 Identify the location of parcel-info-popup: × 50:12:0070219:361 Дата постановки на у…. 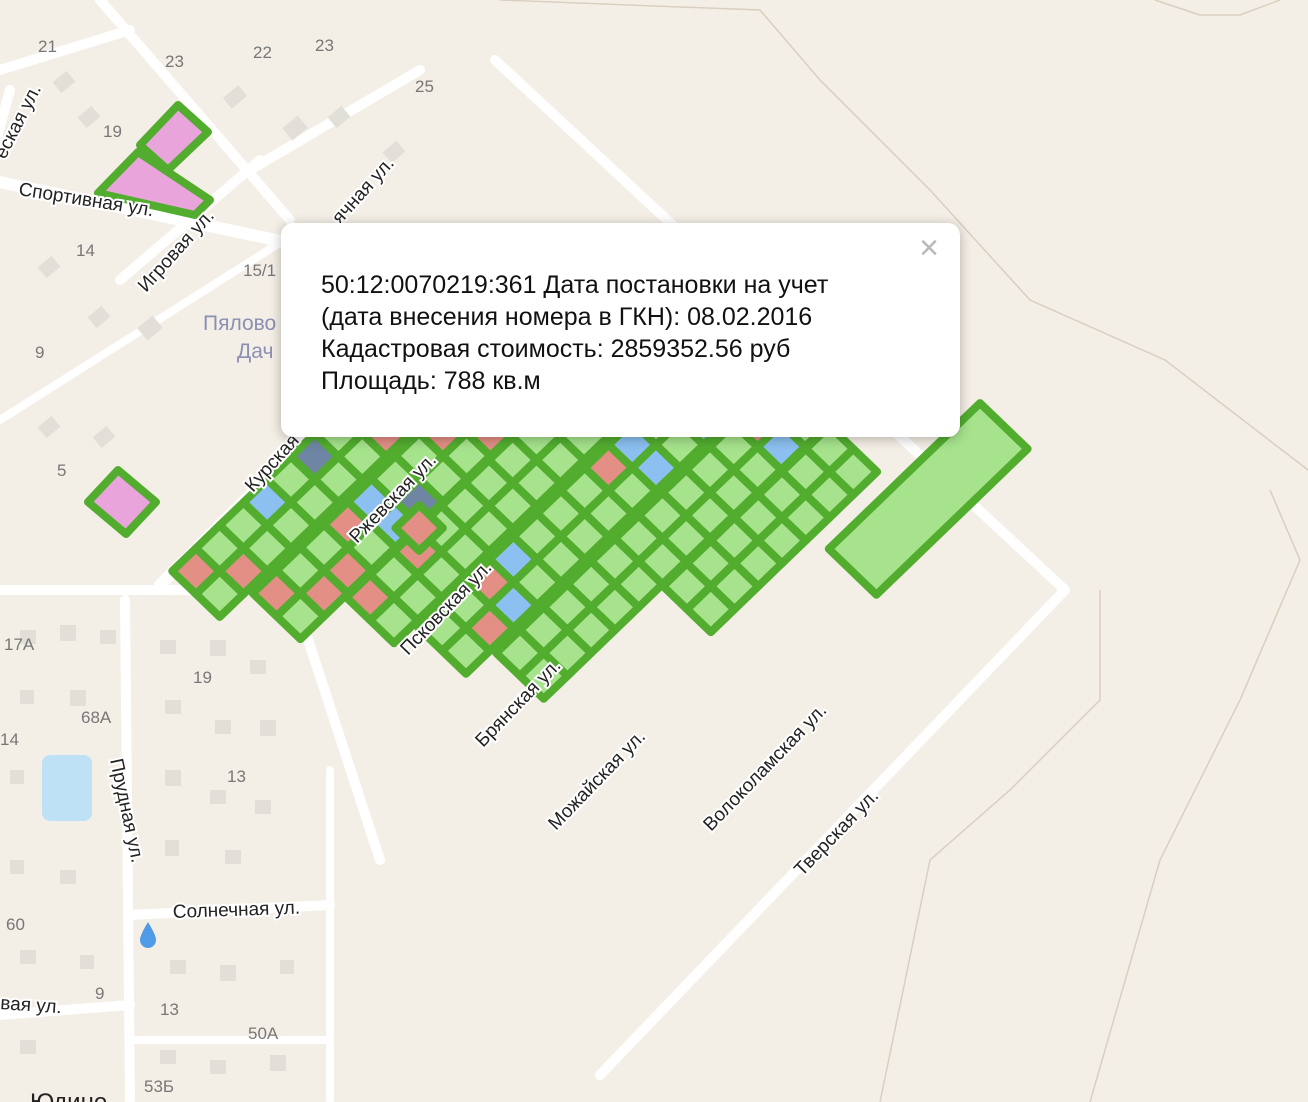
(620, 330).